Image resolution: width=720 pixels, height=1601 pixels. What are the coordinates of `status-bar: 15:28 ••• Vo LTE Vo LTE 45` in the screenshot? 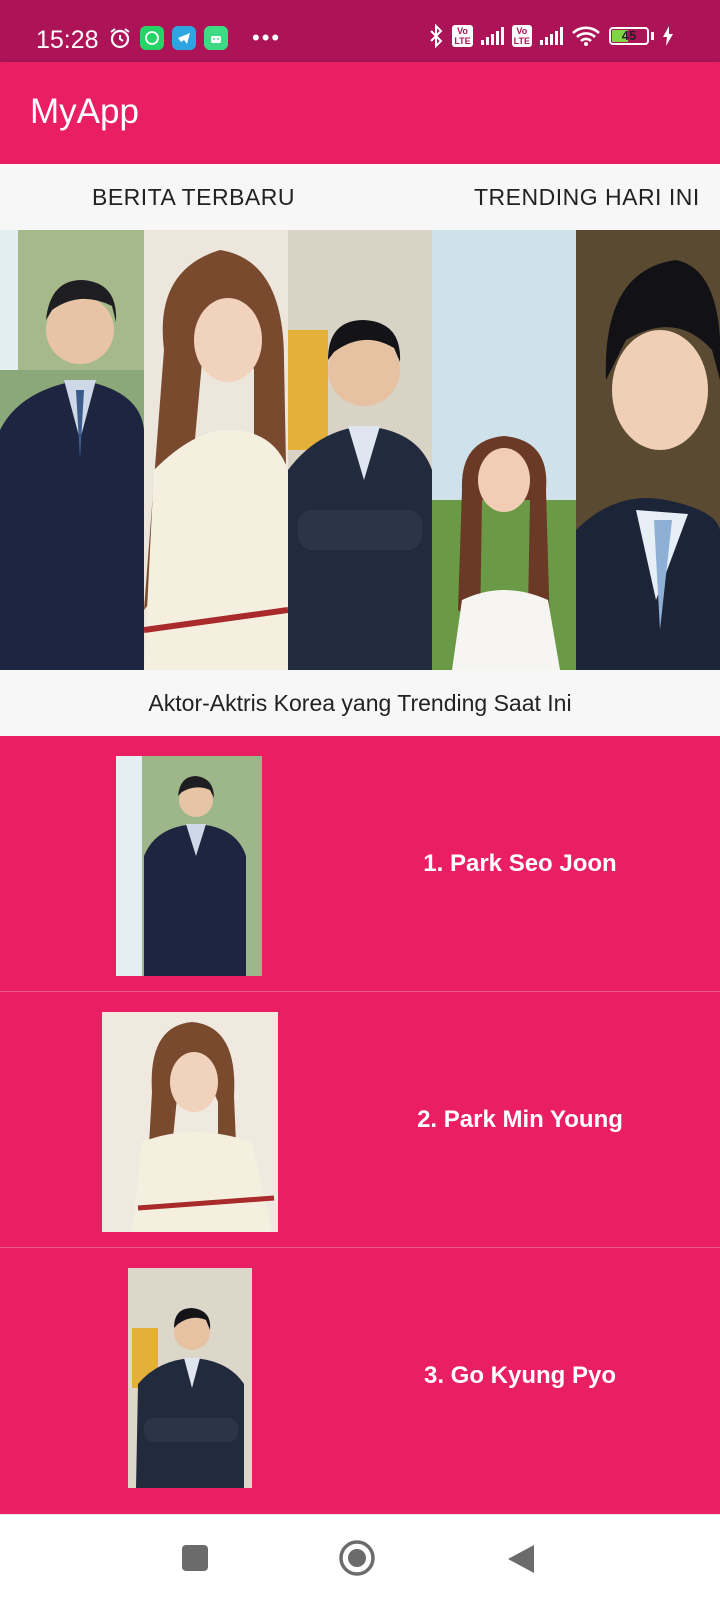 It's located at (360, 31).